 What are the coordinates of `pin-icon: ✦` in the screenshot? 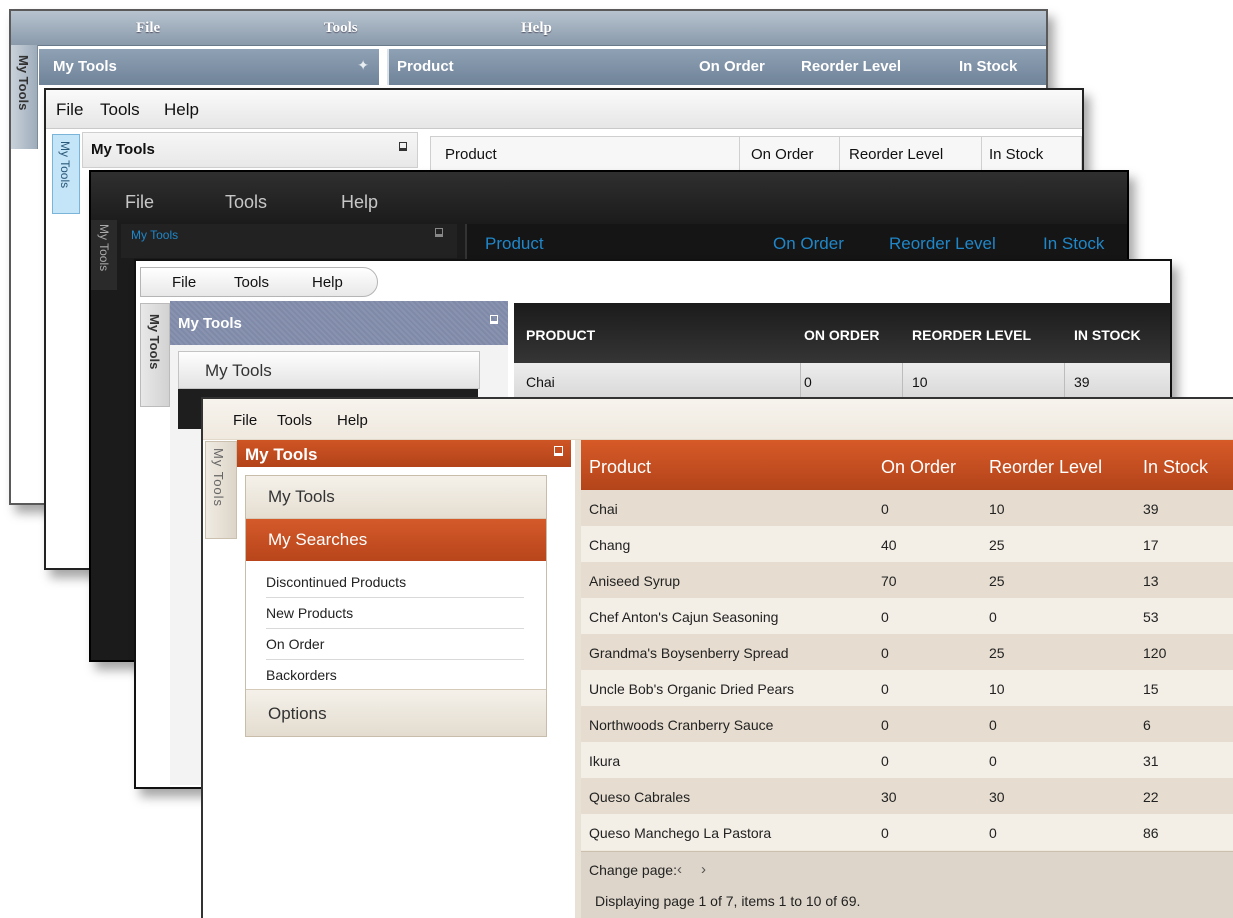 It's located at (363, 65).